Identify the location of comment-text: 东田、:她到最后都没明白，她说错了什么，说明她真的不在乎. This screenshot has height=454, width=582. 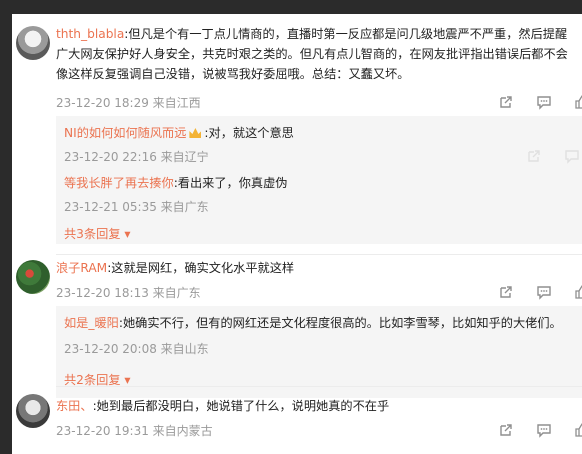
(223, 406).